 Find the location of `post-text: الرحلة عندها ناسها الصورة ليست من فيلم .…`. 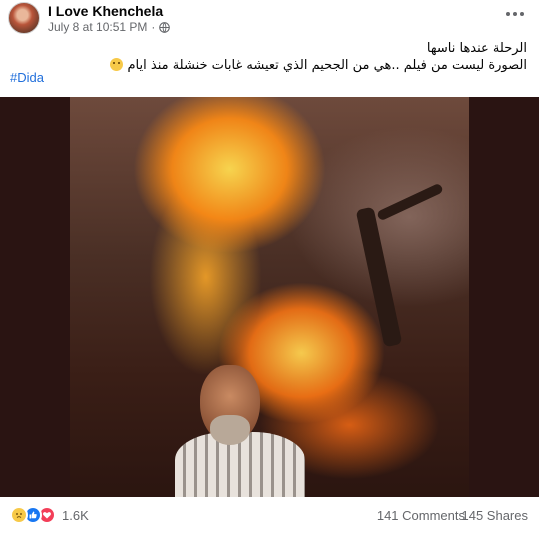

post-text: الرحلة عندها ناسها الصورة ليست من فيلم .… is located at coordinates (269, 57).